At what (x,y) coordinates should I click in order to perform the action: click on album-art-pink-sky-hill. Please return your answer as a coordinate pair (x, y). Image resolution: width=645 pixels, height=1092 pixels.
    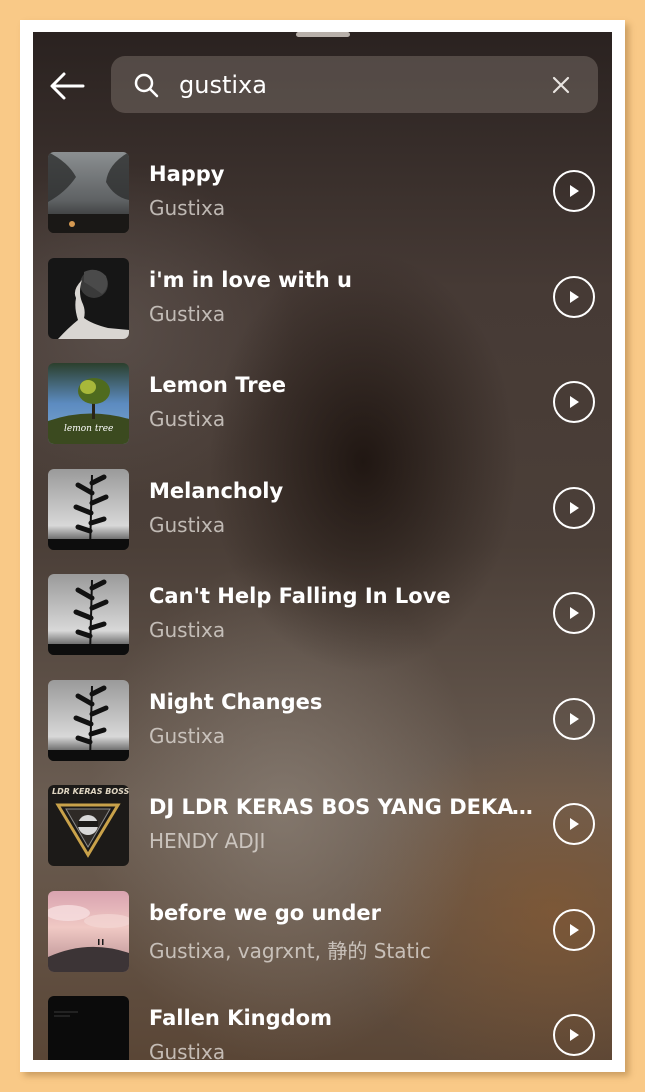
    Looking at the image, I should click on (88, 931).